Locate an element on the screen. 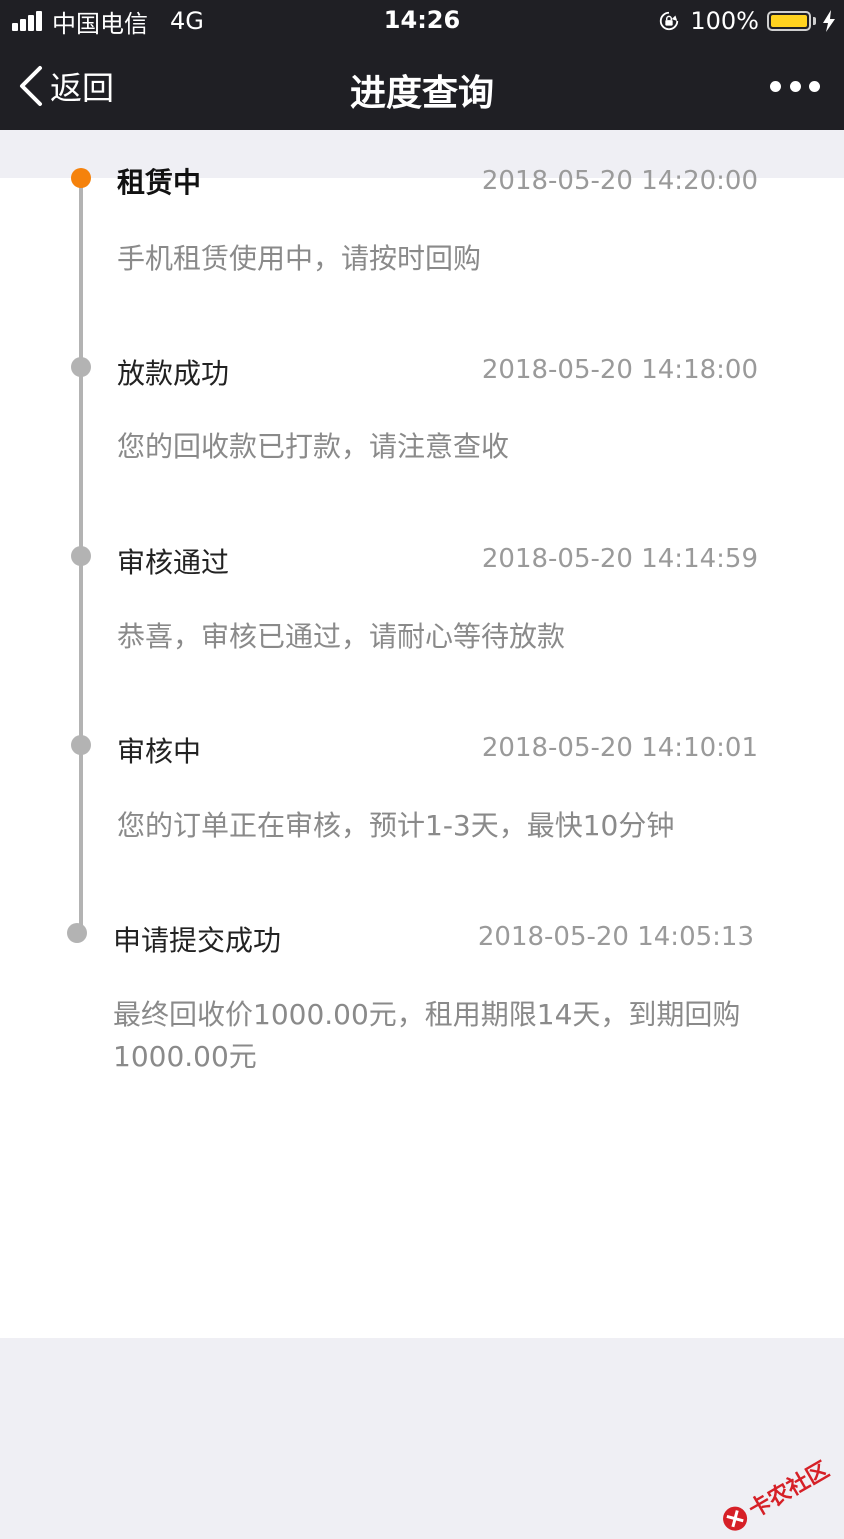  timeline-time: 2018-05-20 14:05:13 is located at coordinates (615, 937).